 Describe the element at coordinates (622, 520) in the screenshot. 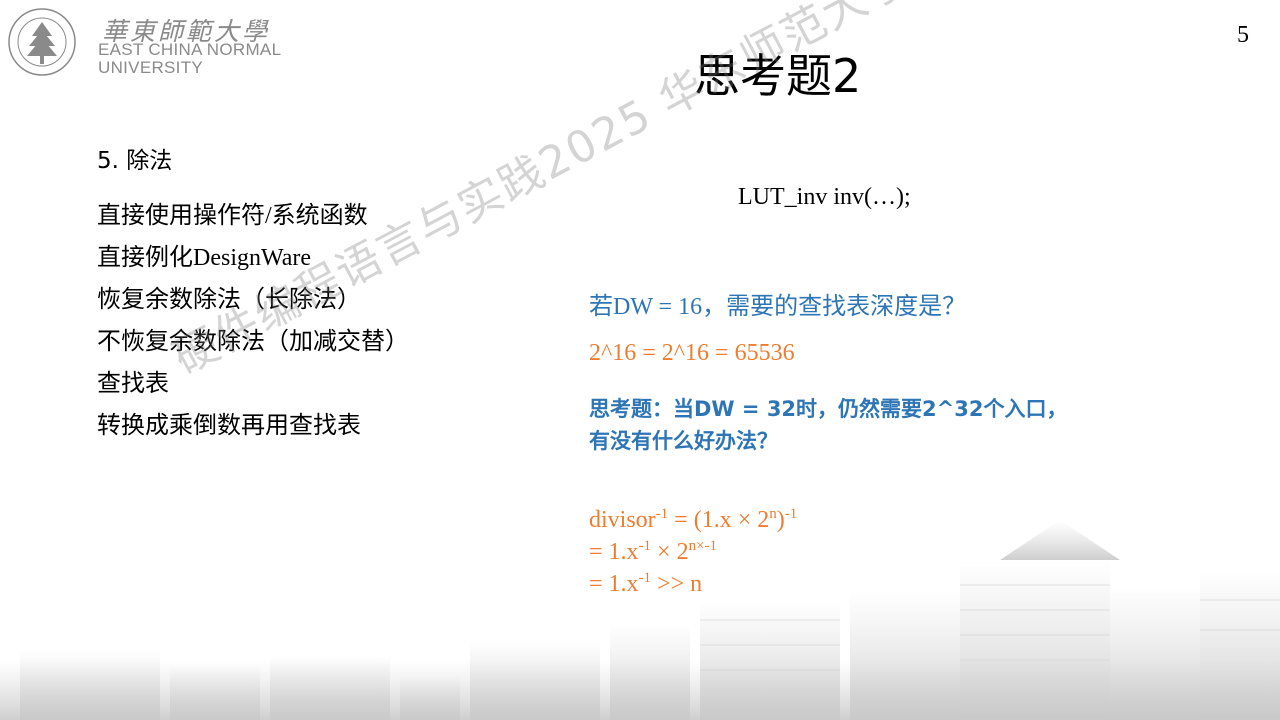

I see `formula-text: divisor` at that location.